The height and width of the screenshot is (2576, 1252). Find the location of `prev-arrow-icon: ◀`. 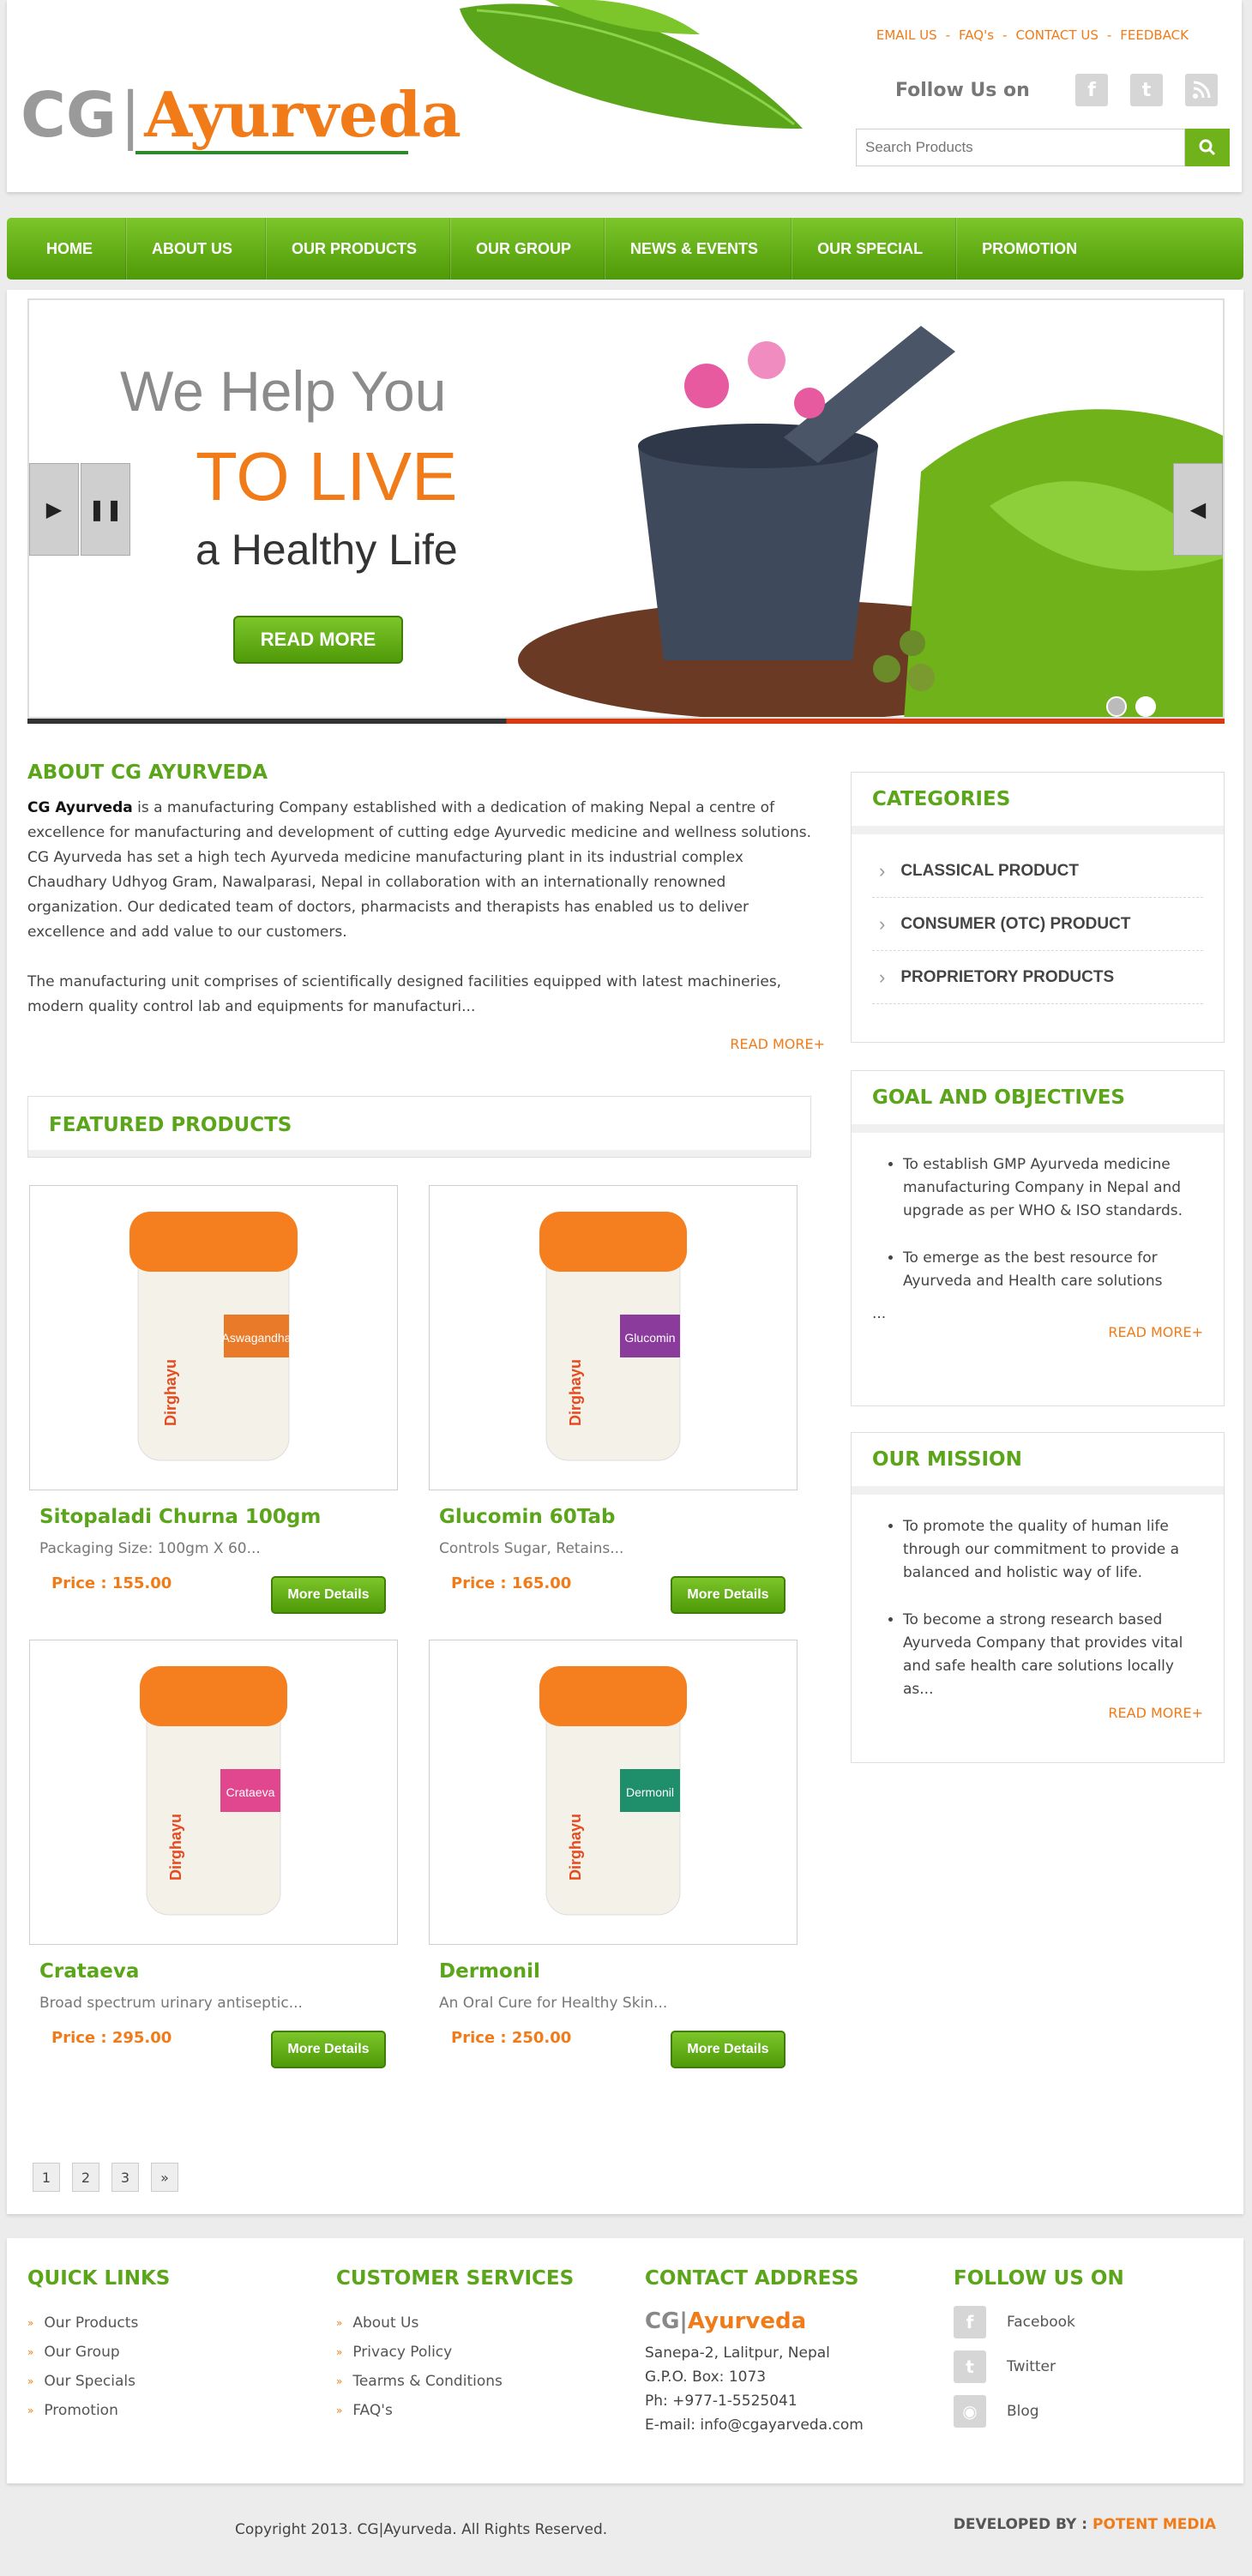

prev-arrow-icon: ◀ is located at coordinates (1198, 510).